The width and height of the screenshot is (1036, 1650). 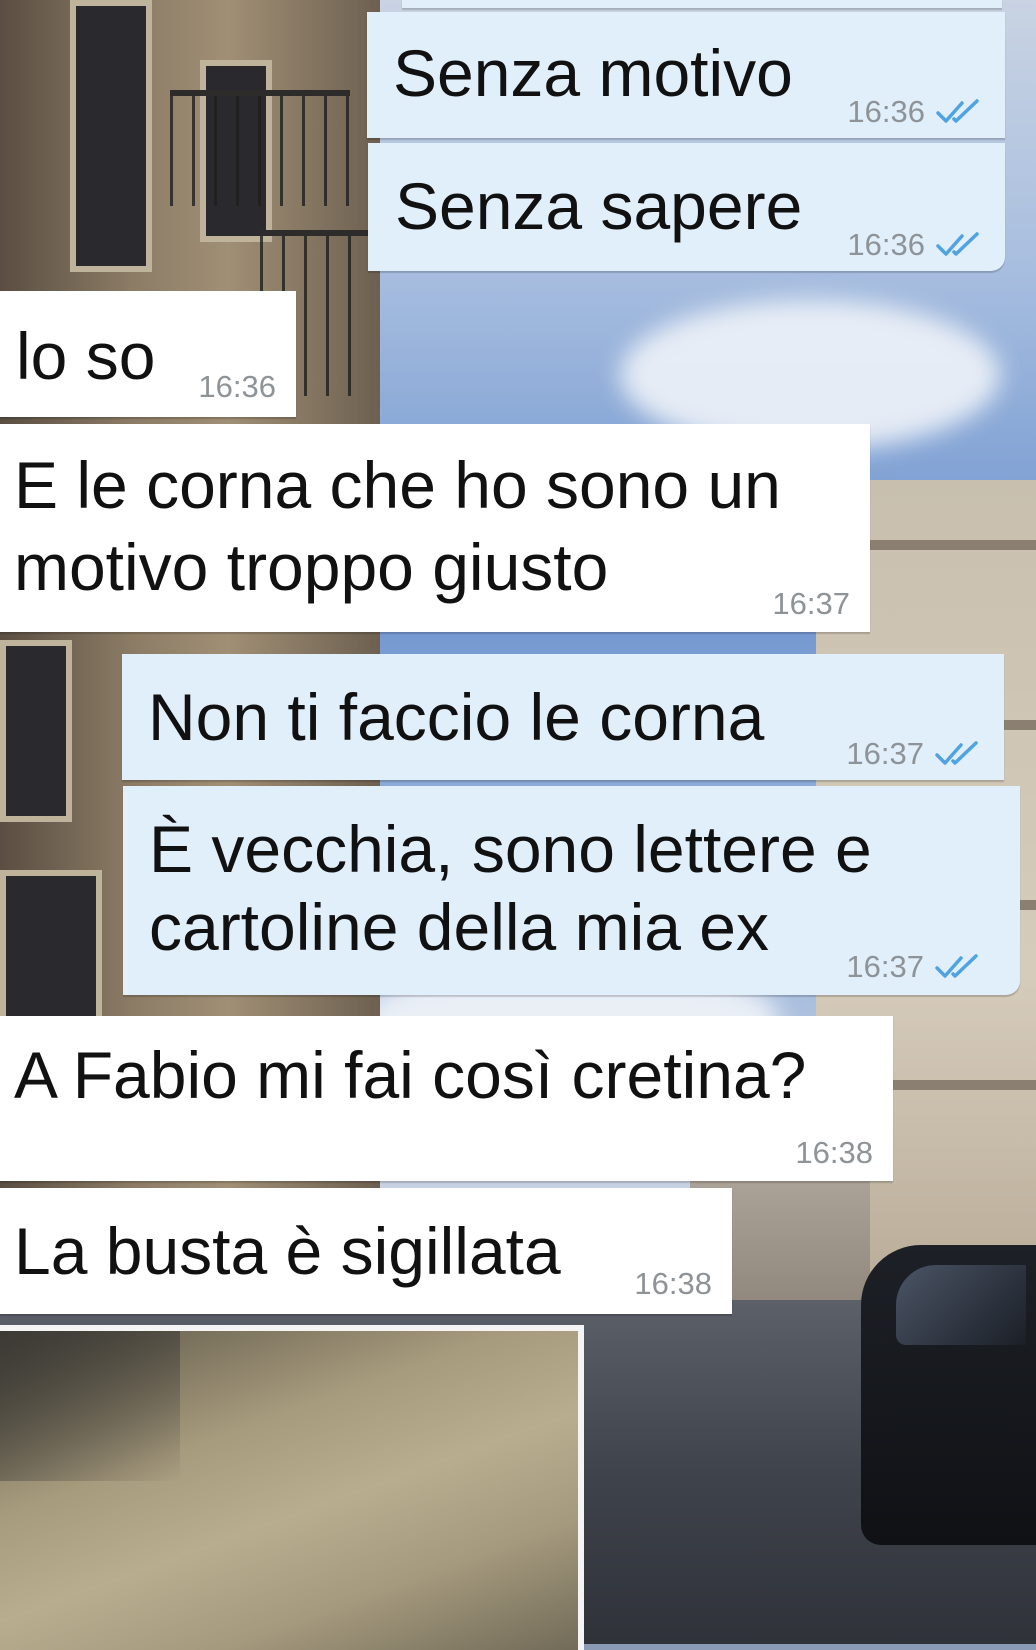 I want to click on message-text-line: cartoline della mia ex, so click(x=459, y=927).